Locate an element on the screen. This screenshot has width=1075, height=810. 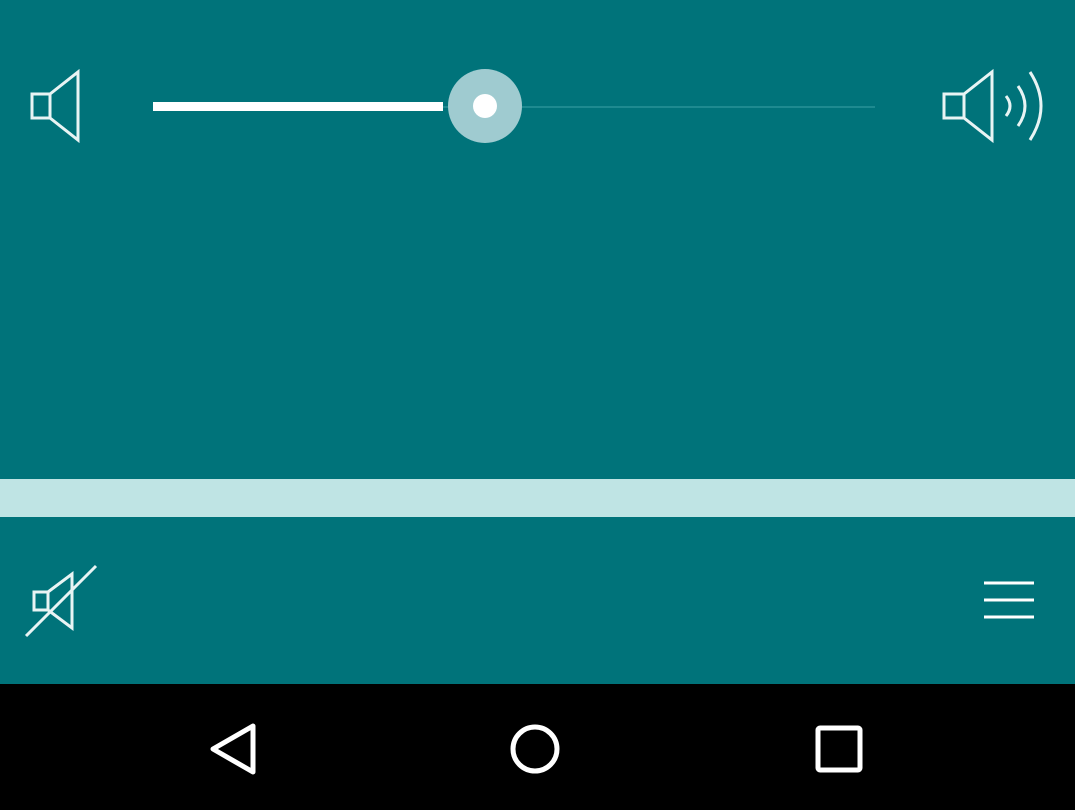
home-icon is located at coordinates (535, 749).